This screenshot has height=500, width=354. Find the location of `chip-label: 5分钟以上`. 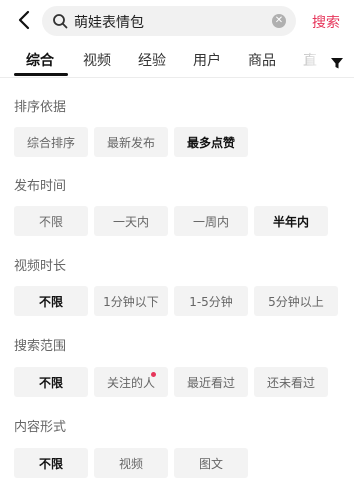

chip-label: 5分钟以上 is located at coordinates (296, 301).